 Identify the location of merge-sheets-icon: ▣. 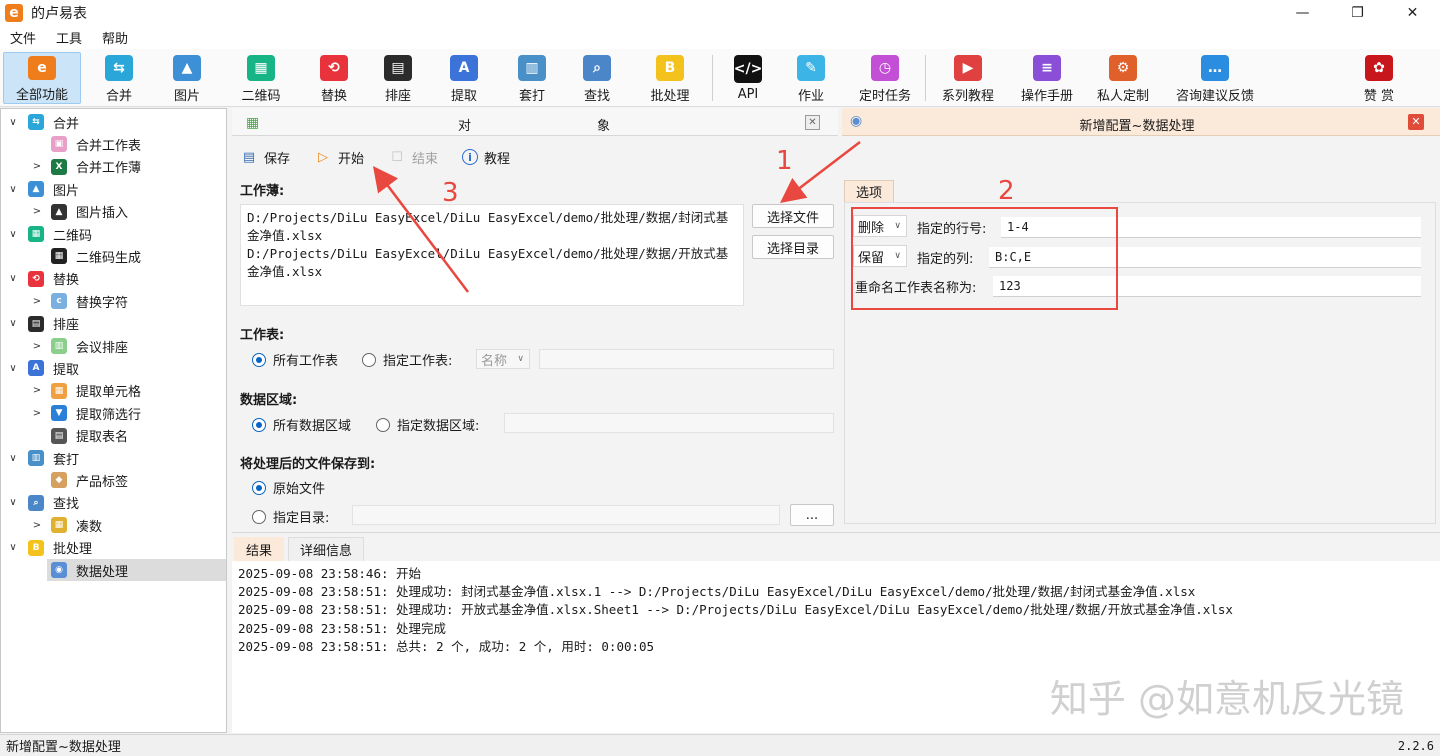
(59, 144).